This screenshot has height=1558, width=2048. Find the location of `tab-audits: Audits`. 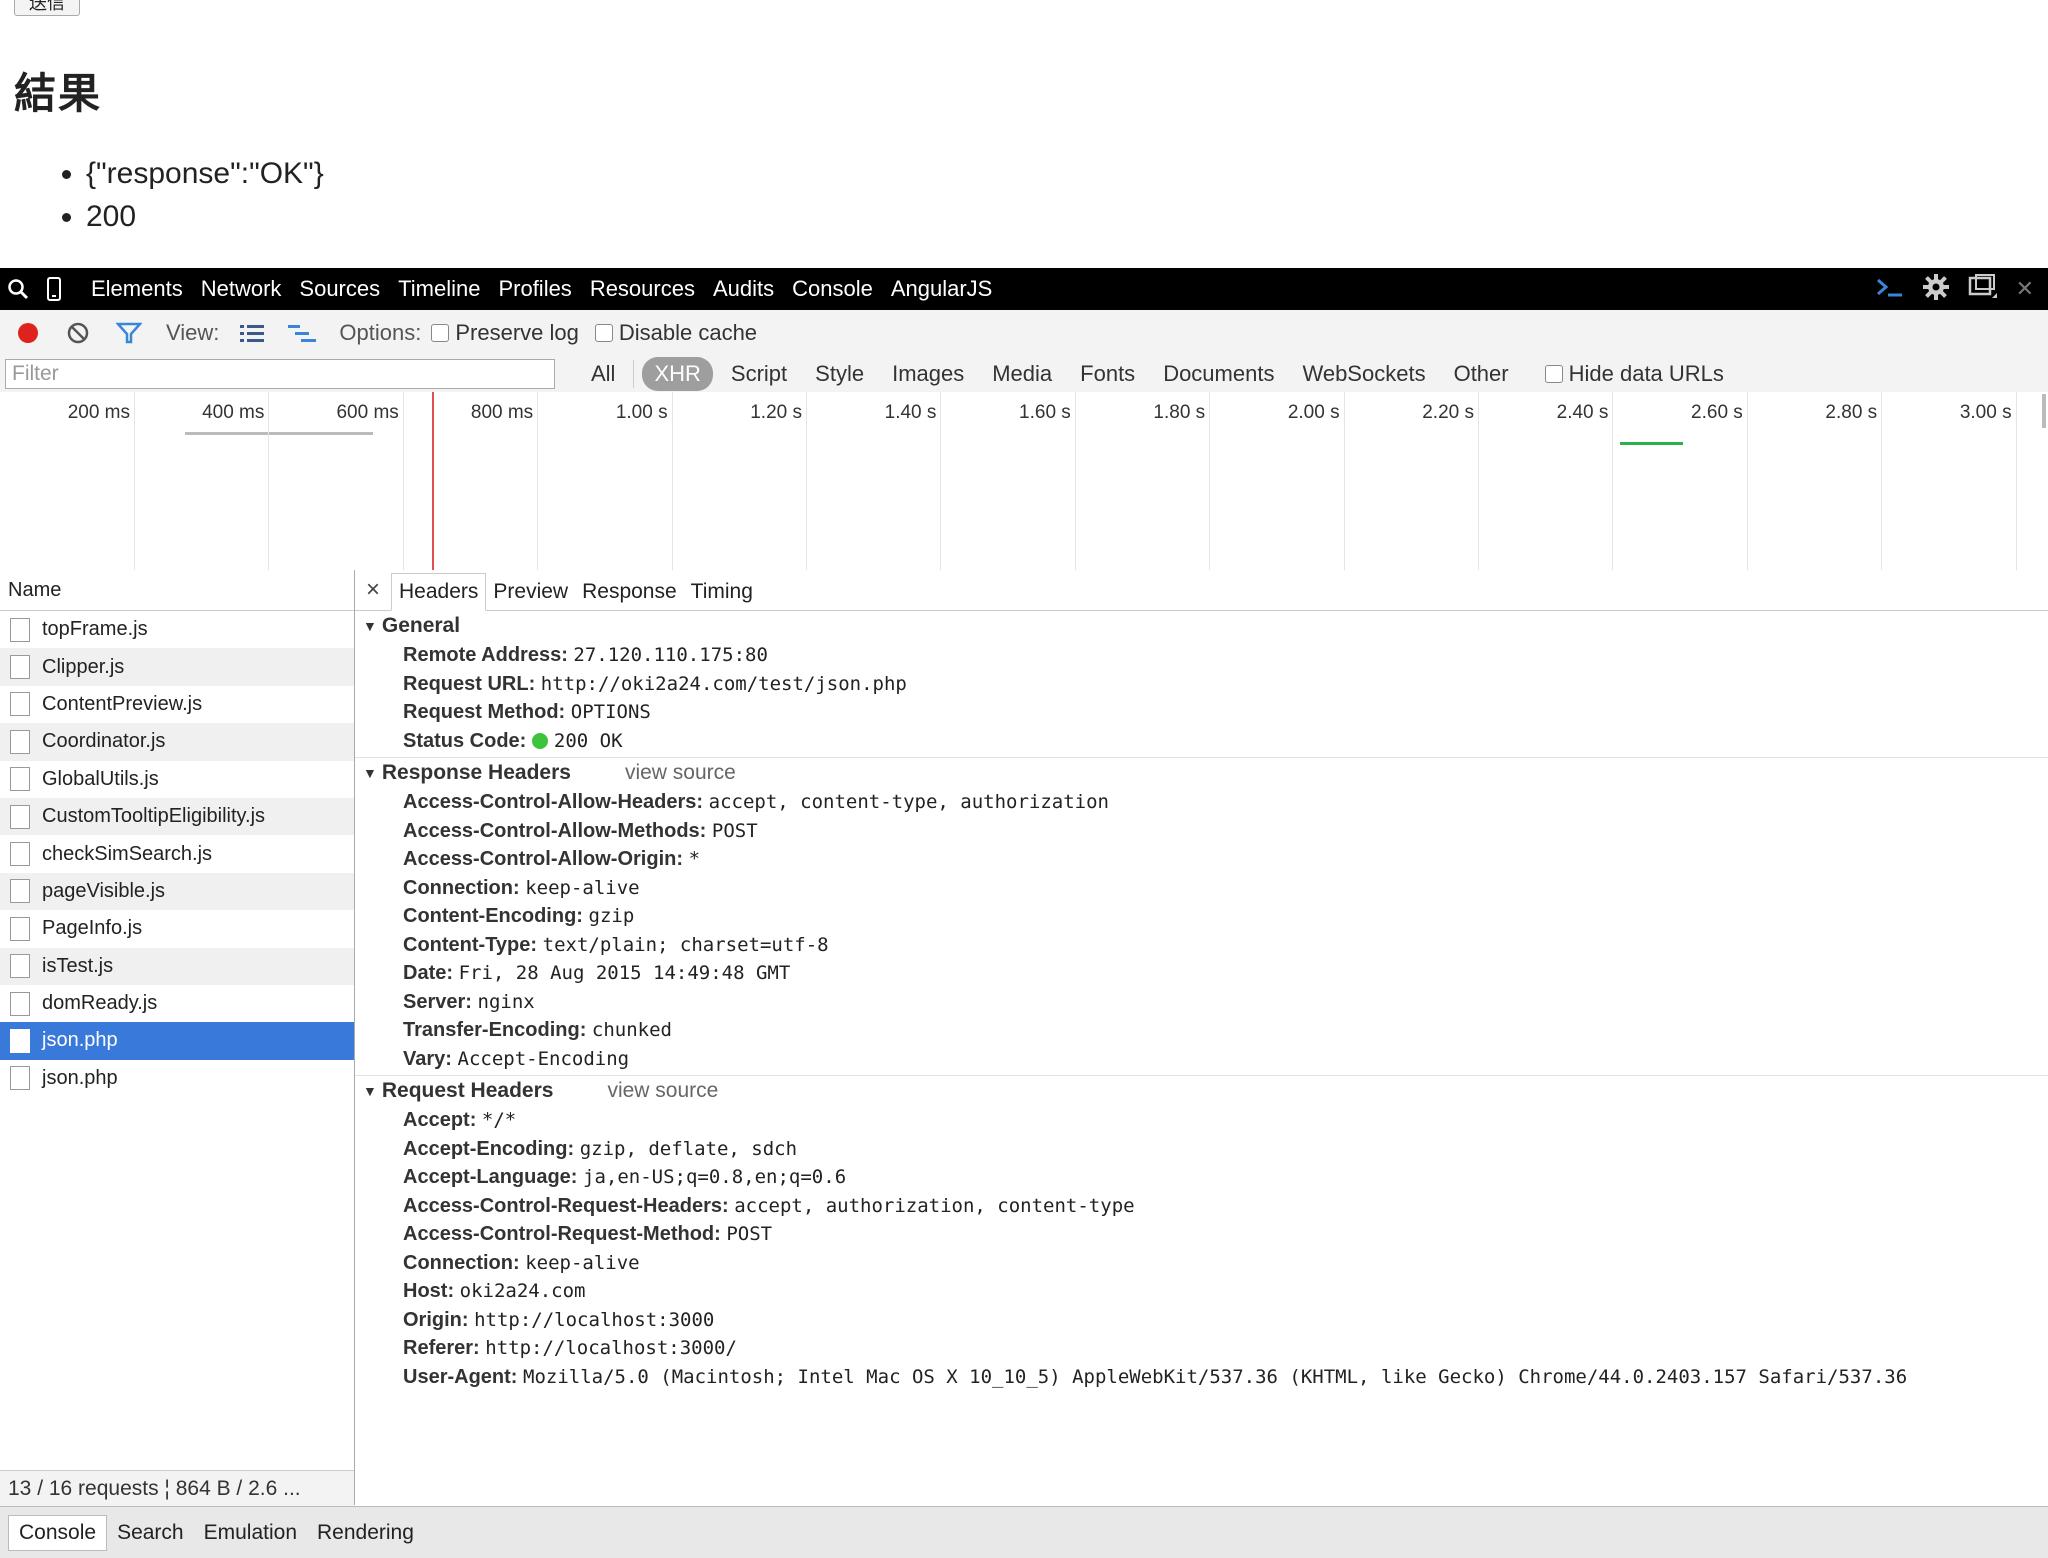

tab-audits: Audits is located at coordinates (743, 289).